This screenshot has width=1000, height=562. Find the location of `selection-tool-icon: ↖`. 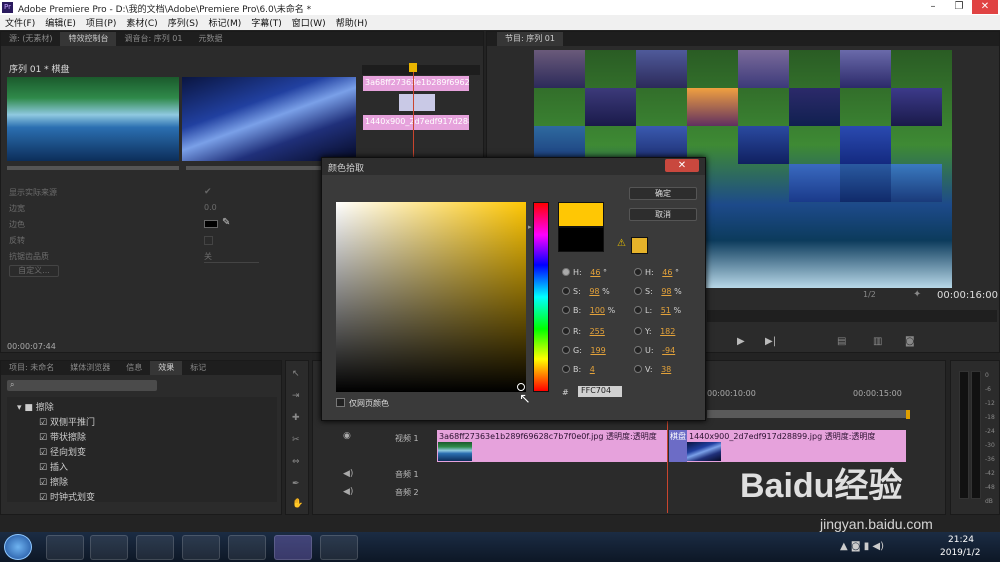

selection-tool-icon: ↖ is located at coordinates (296, 374).